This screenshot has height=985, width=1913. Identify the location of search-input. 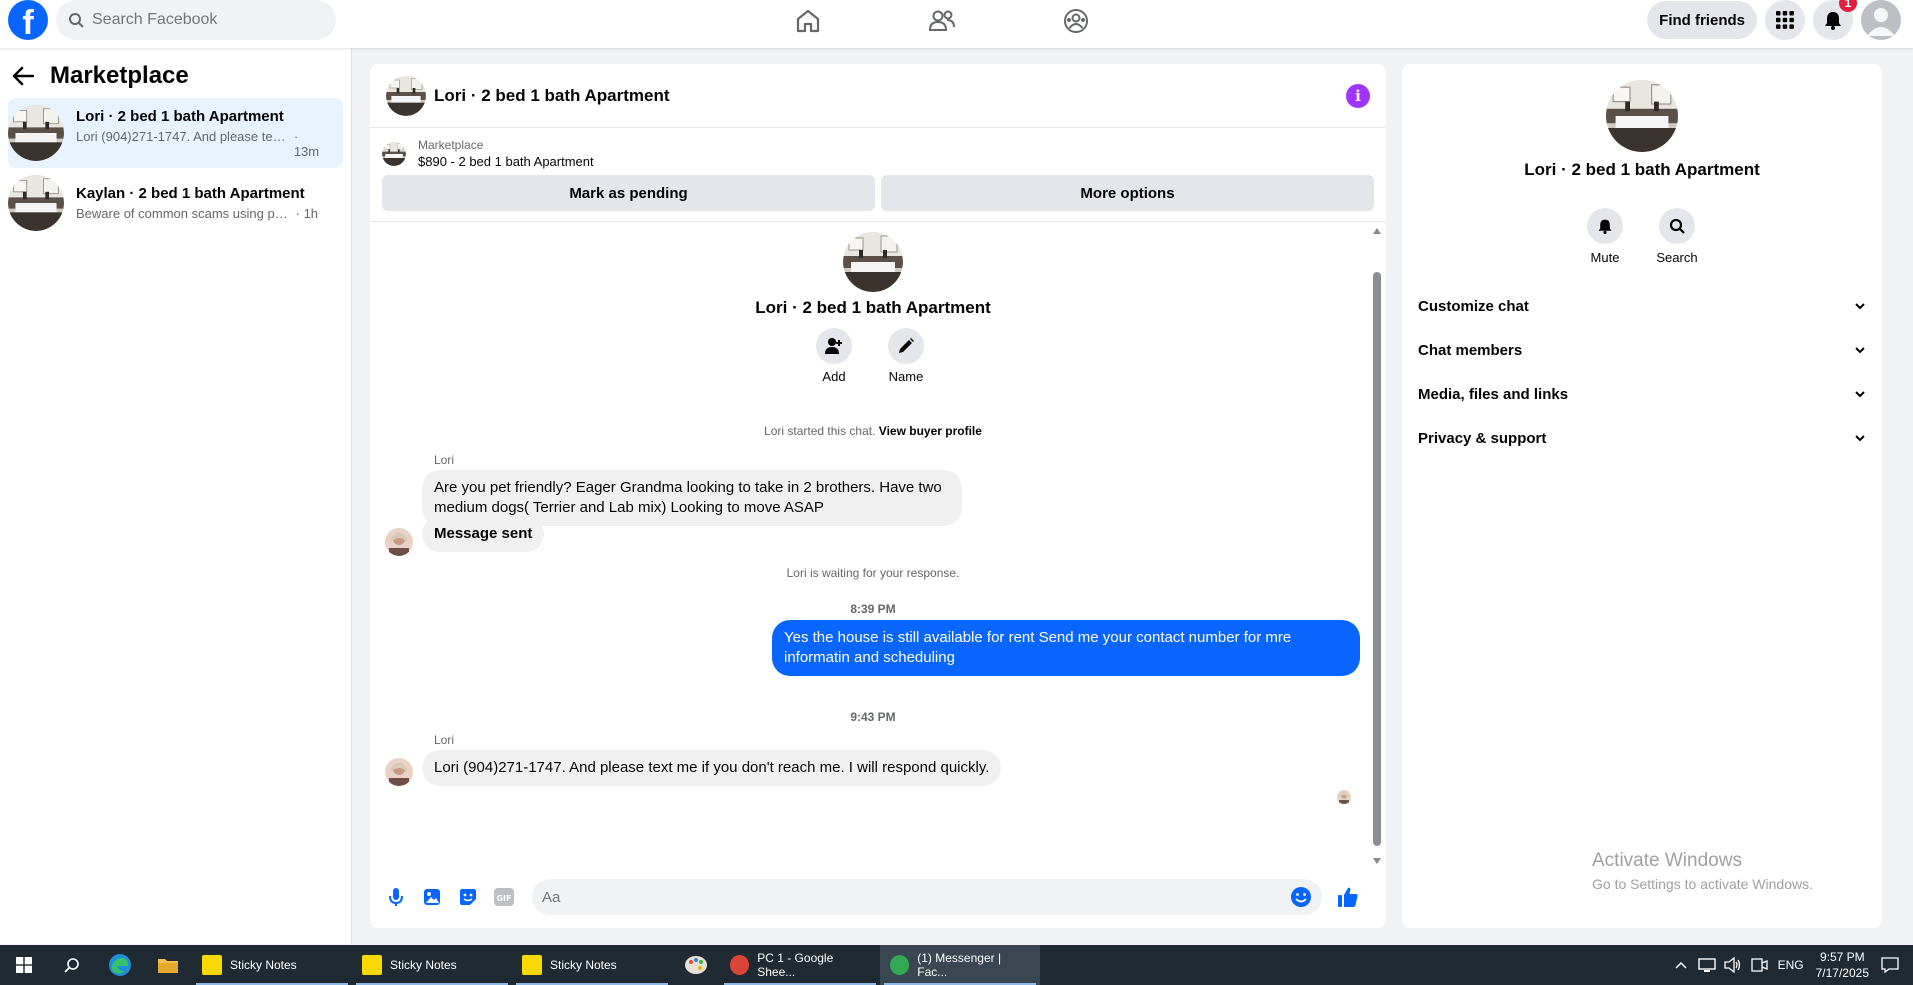
(202, 20).